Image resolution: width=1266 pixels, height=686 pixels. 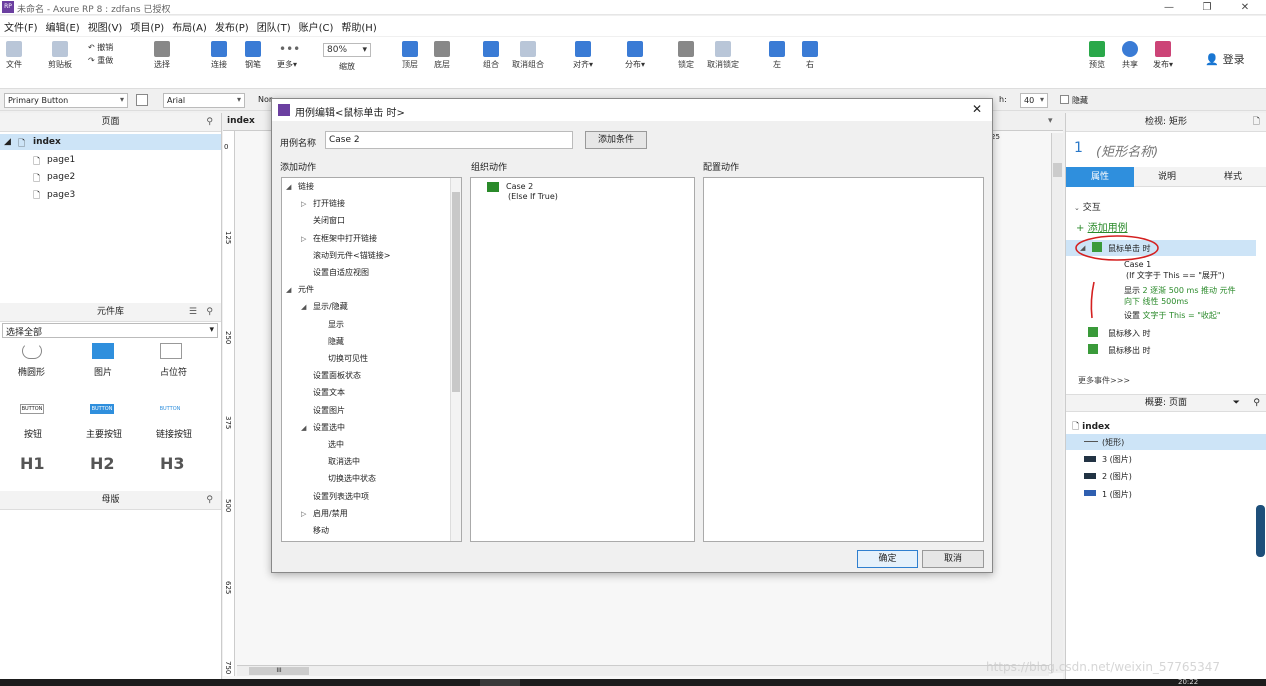 I want to click on action2: 设置 文字于 This = "收起", so click(x=1172, y=315).